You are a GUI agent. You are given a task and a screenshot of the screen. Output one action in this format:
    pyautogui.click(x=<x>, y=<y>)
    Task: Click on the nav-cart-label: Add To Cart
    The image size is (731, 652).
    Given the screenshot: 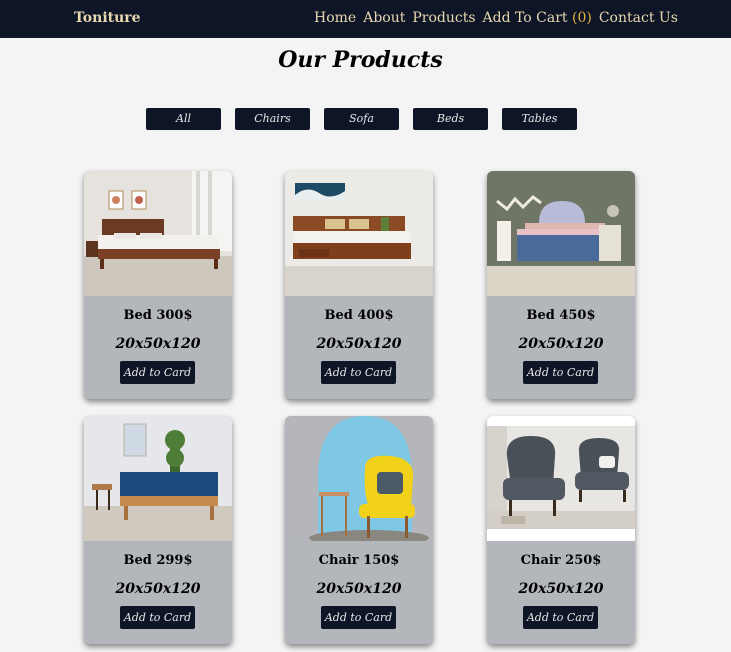 What is the action you would take?
    pyautogui.click(x=525, y=18)
    